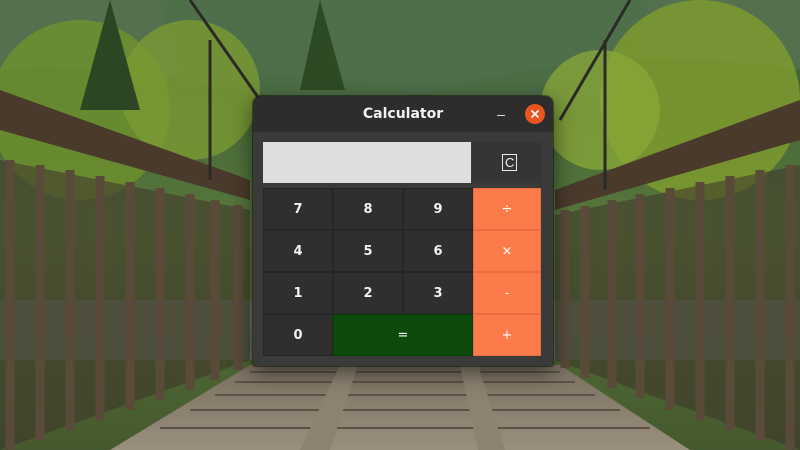 The width and height of the screenshot is (800, 450). I want to click on close-icon, so click(535, 114).